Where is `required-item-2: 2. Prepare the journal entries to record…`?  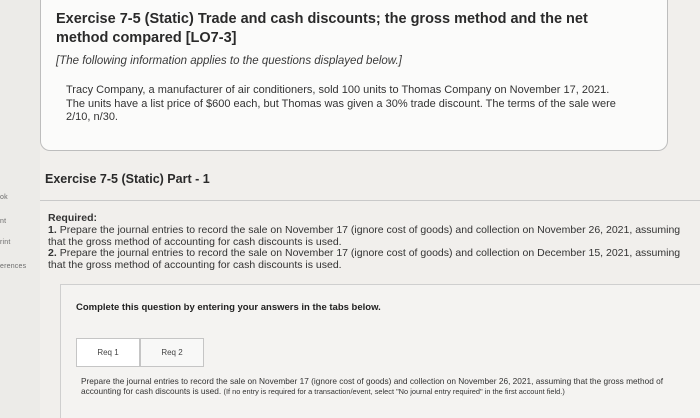
required-item-2: 2. Prepare the journal entries to record… is located at coordinates (368, 259).